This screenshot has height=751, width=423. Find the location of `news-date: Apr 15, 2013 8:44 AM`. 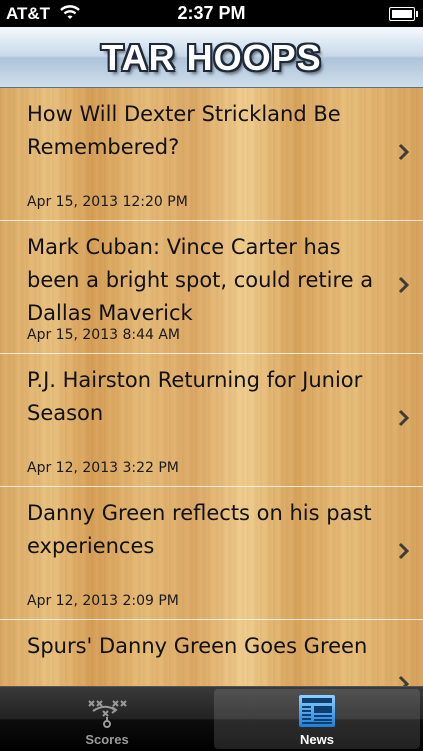

news-date: Apr 15, 2013 8:44 AM is located at coordinates (104, 335).